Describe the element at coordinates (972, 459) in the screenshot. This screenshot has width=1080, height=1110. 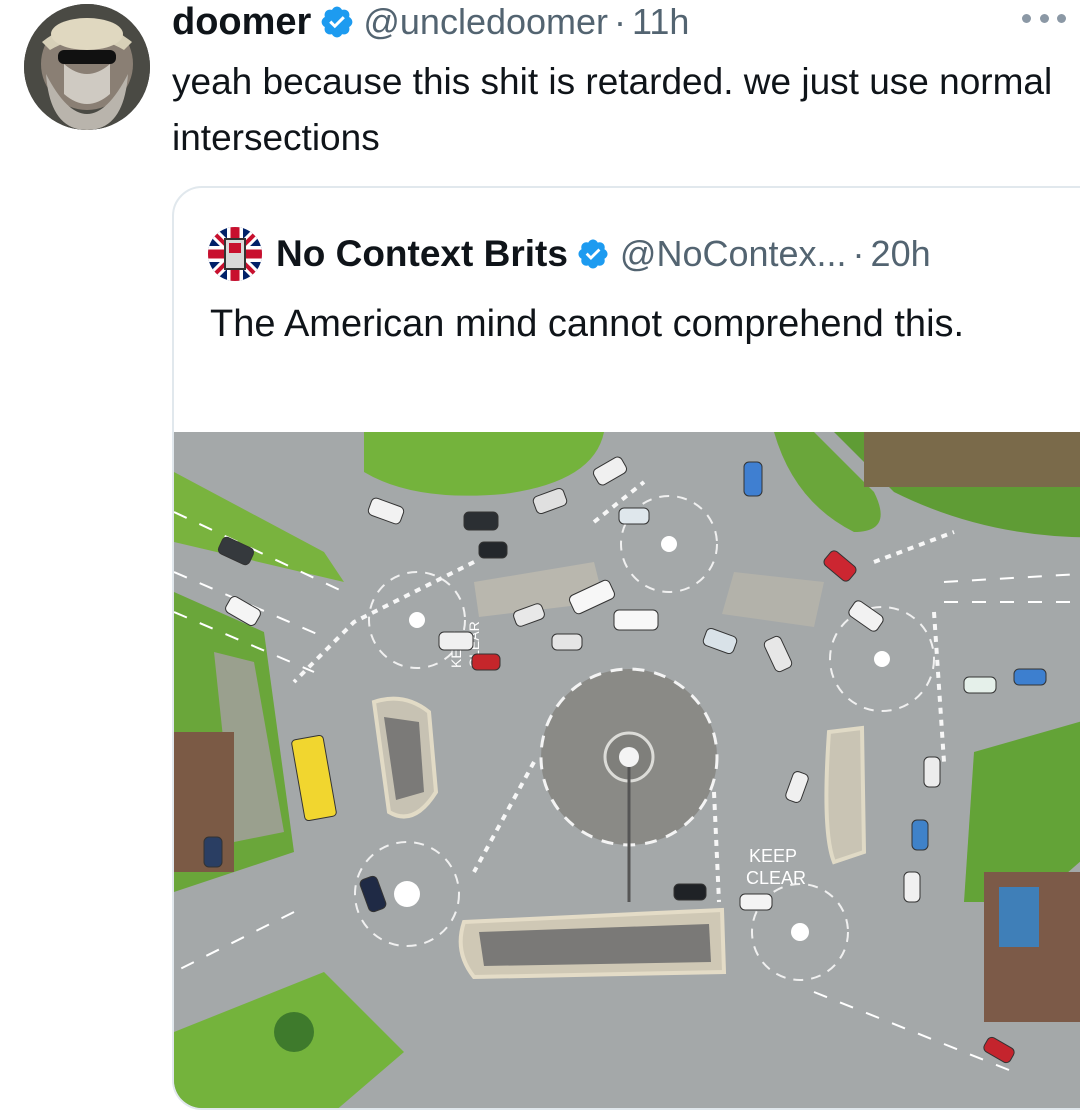
I see `building-roof` at that location.